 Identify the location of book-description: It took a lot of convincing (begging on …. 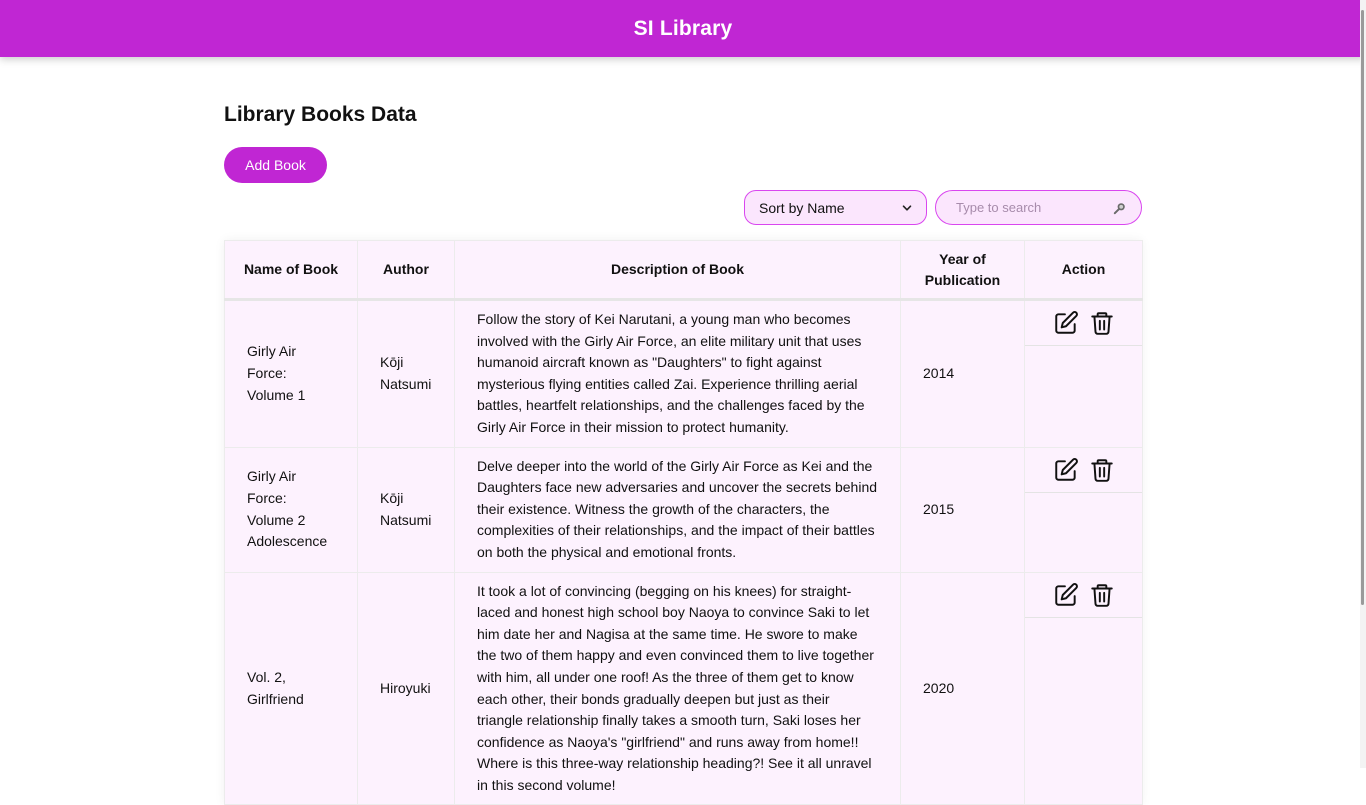
(677, 688).